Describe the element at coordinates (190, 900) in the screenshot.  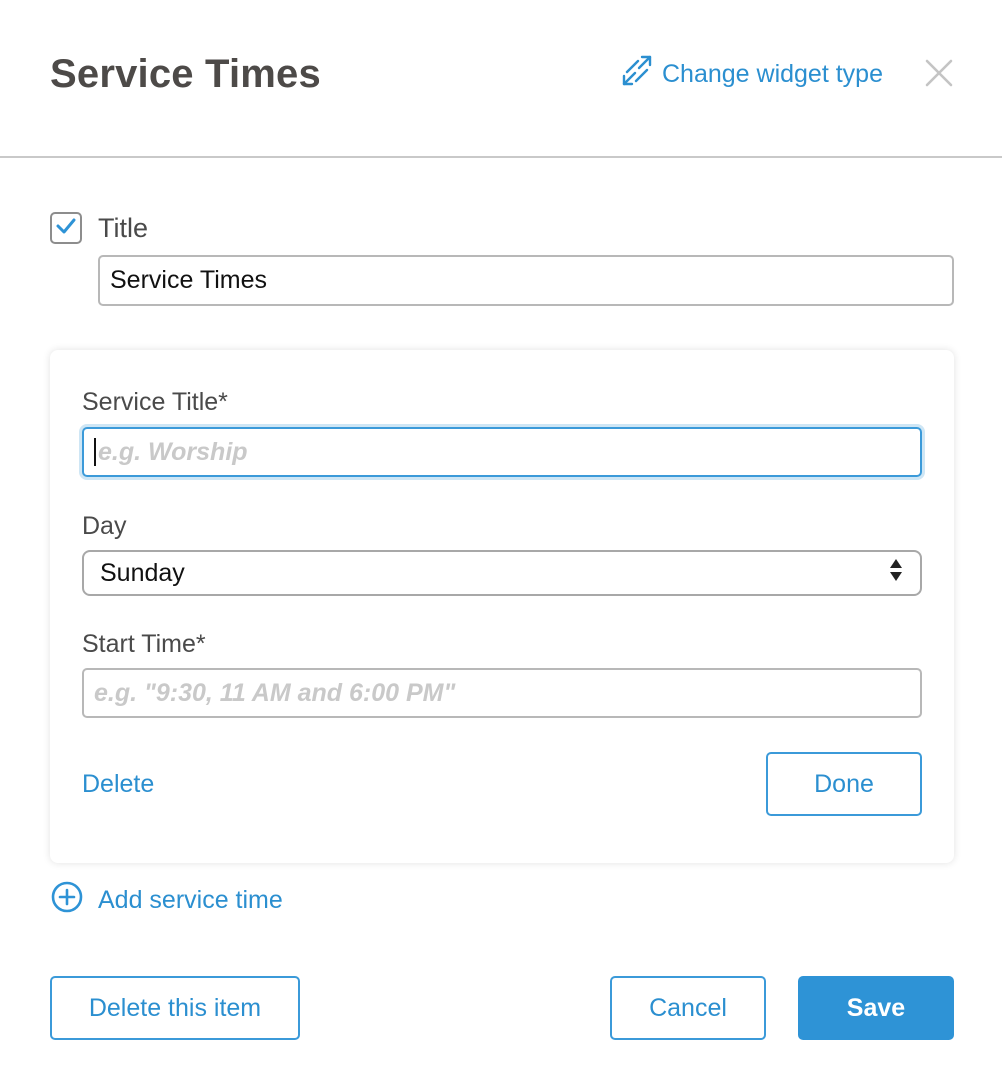
I see `add-service-time-label: Add service time` at that location.